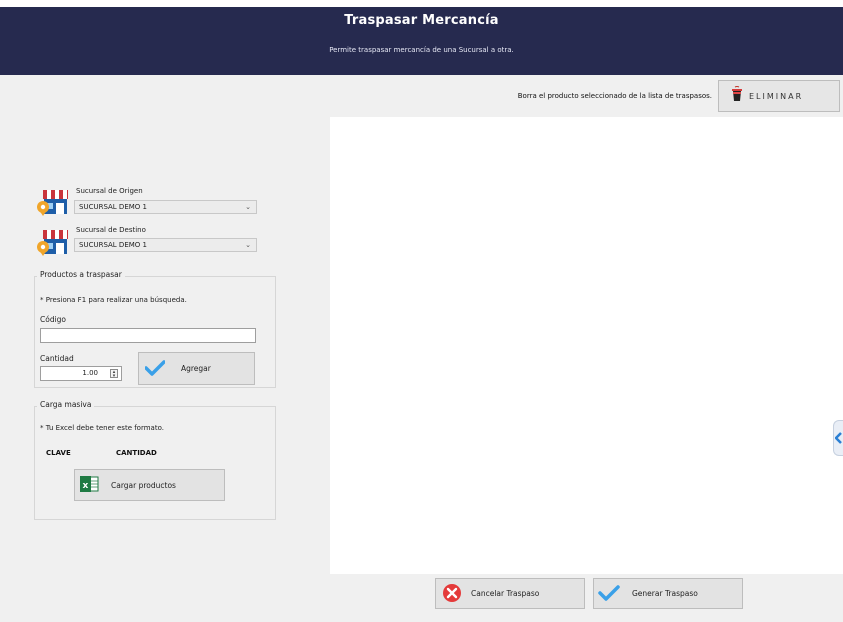 The height and width of the screenshot is (622, 843). Describe the element at coordinates (58, 453) in the screenshot. I see `column-key-header: CLAVE` at that location.